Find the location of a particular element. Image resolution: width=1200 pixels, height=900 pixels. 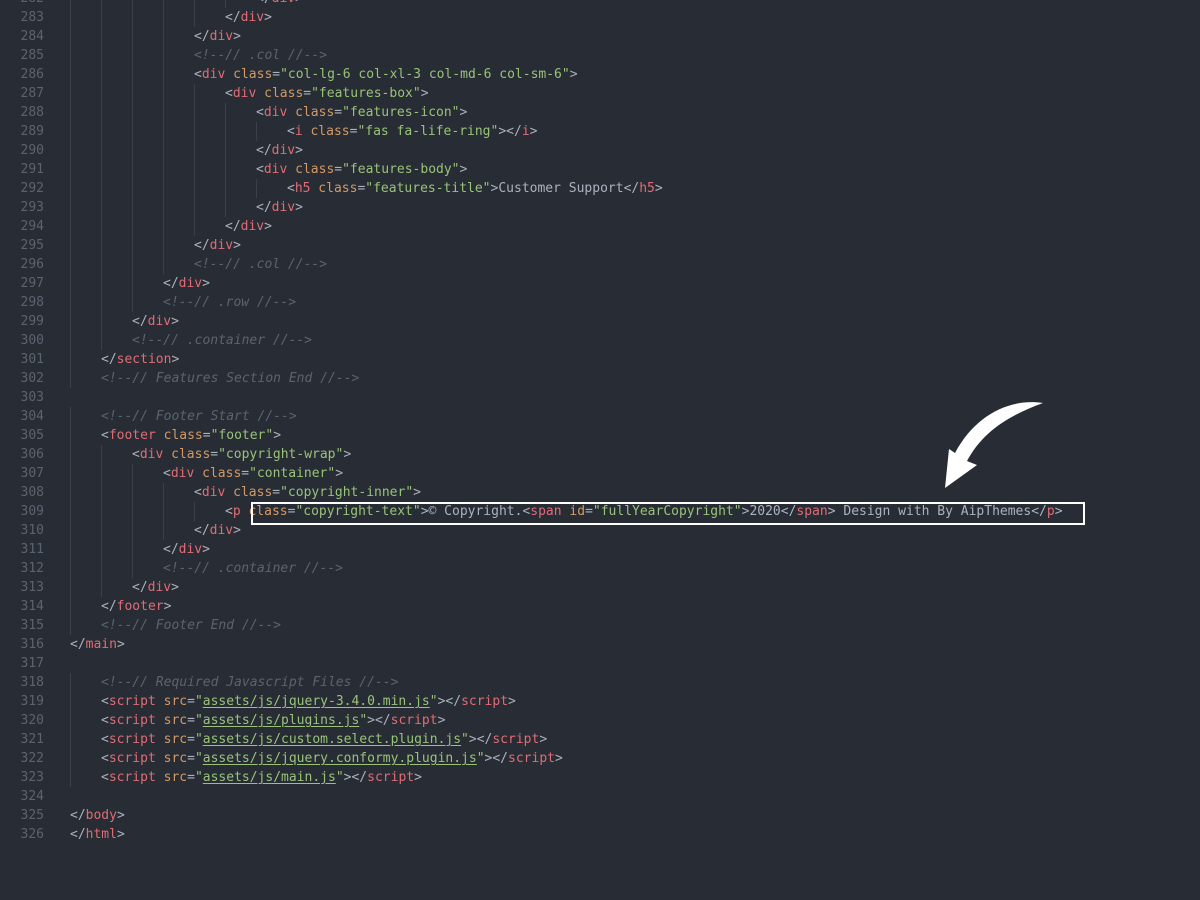

line-number: 319 is located at coordinates (32, 701).